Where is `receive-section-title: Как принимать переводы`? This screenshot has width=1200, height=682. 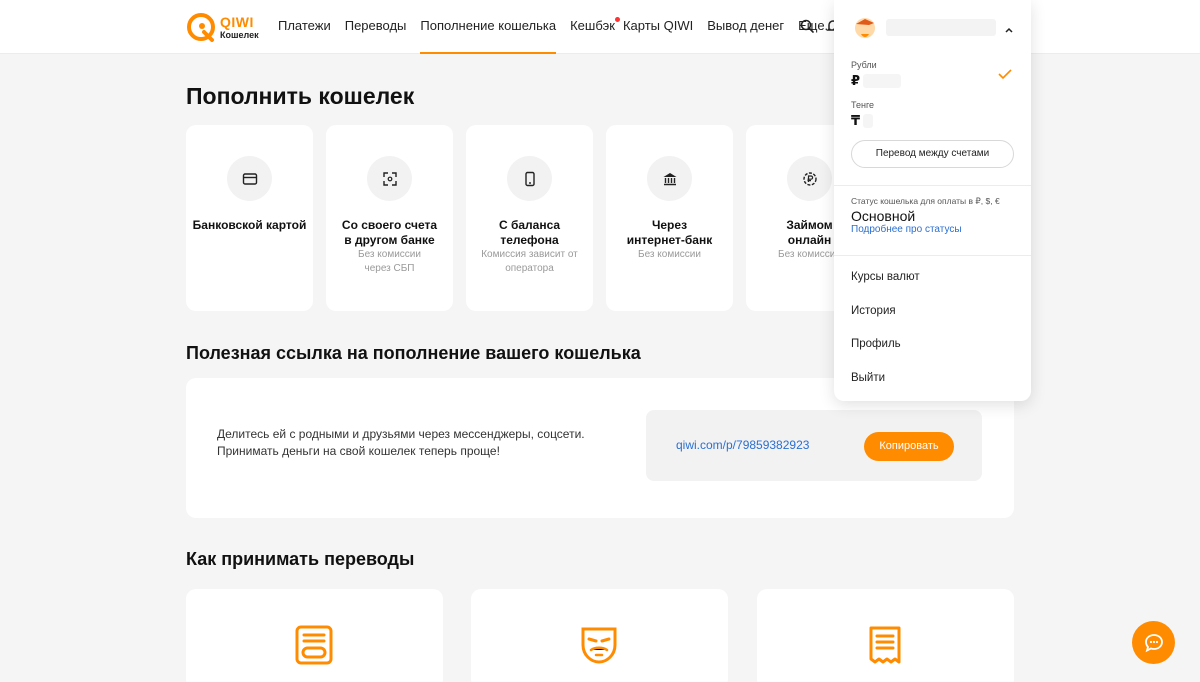 receive-section-title: Как принимать переводы is located at coordinates (300, 559).